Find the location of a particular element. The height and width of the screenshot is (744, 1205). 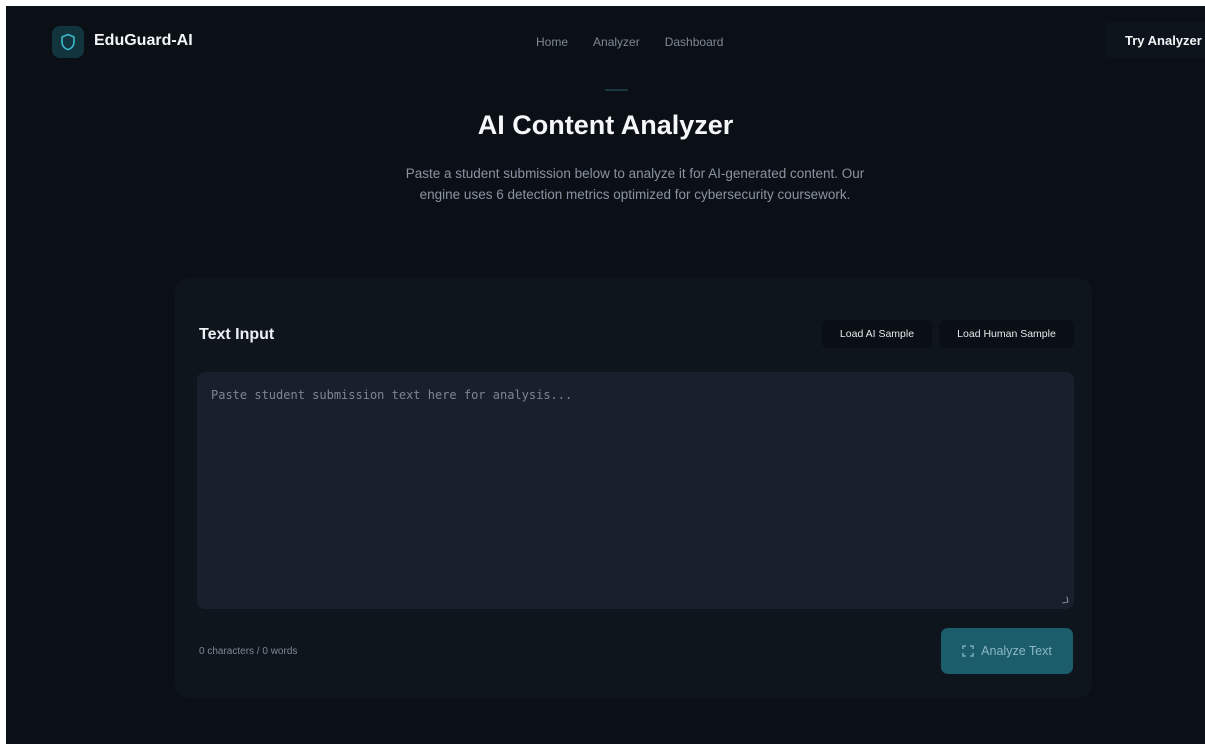

card-title: Text Input is located at coordinates (237, 334).